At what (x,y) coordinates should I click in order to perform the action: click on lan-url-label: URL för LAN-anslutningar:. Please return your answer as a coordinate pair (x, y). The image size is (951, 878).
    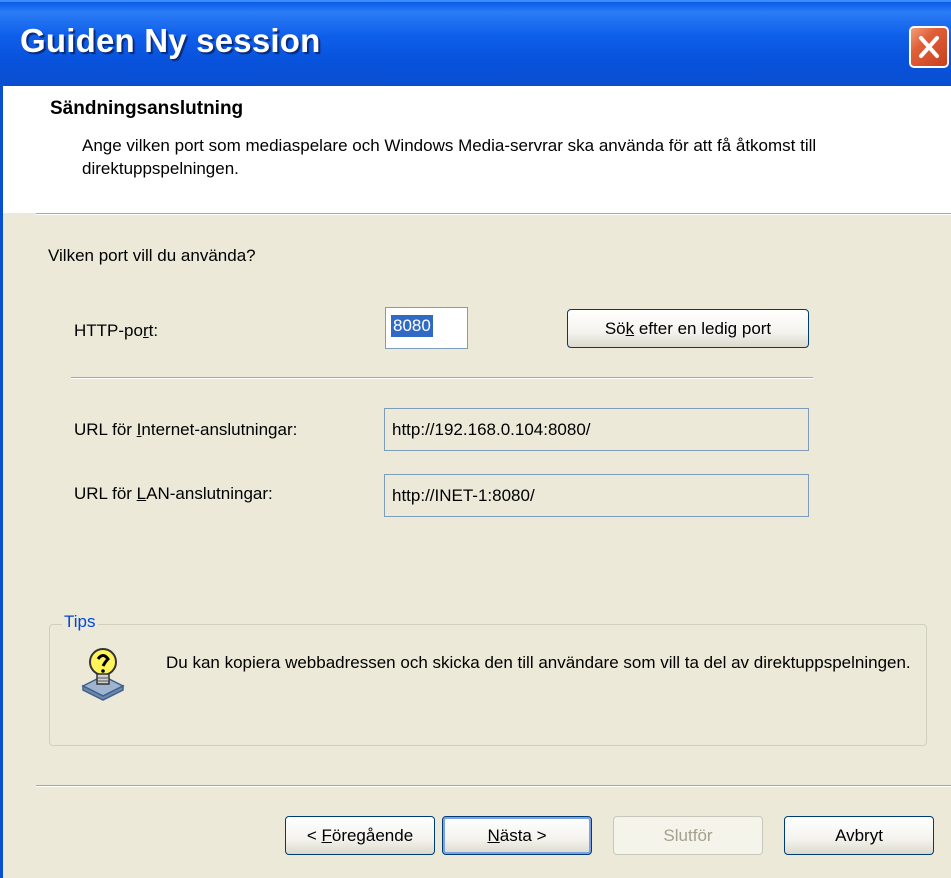
    Looking at the image, I should click on (173, 493).